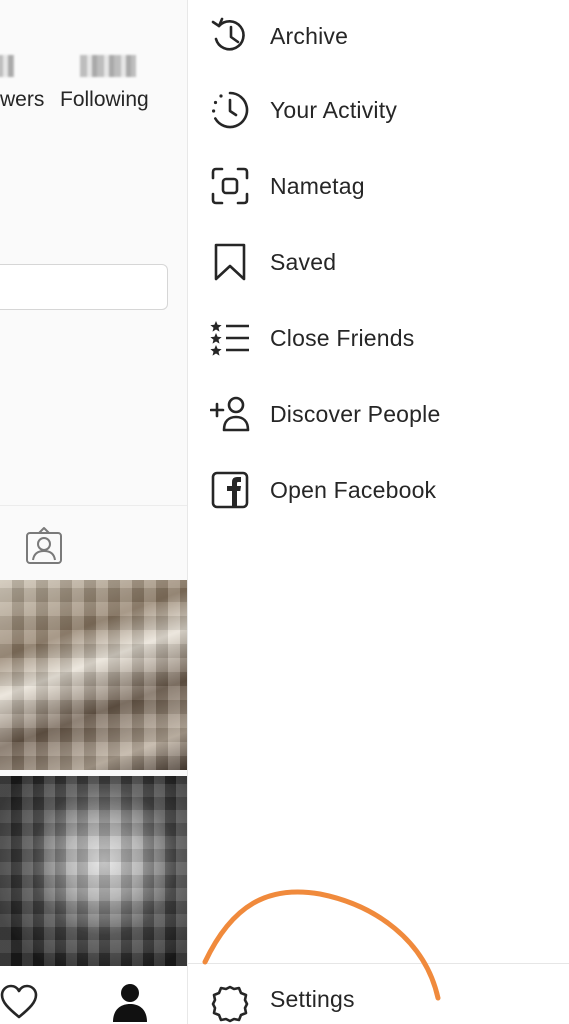 This screenshot has height=1024, width=569. Describe the element at coordinates (378, 262) in the screenshot. I see `menu-item-saved: Saved` at that location.